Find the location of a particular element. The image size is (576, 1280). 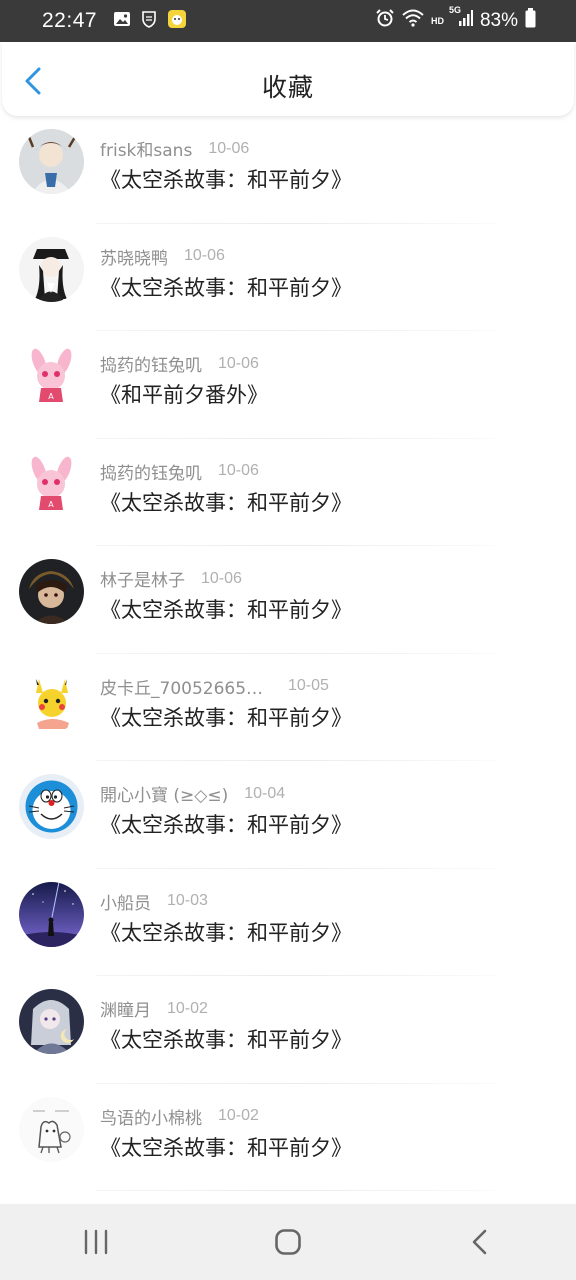

list-item: 林子是林子 10-06 《太空杀故事：和平前夕》 is located at coordinates (288, 600).